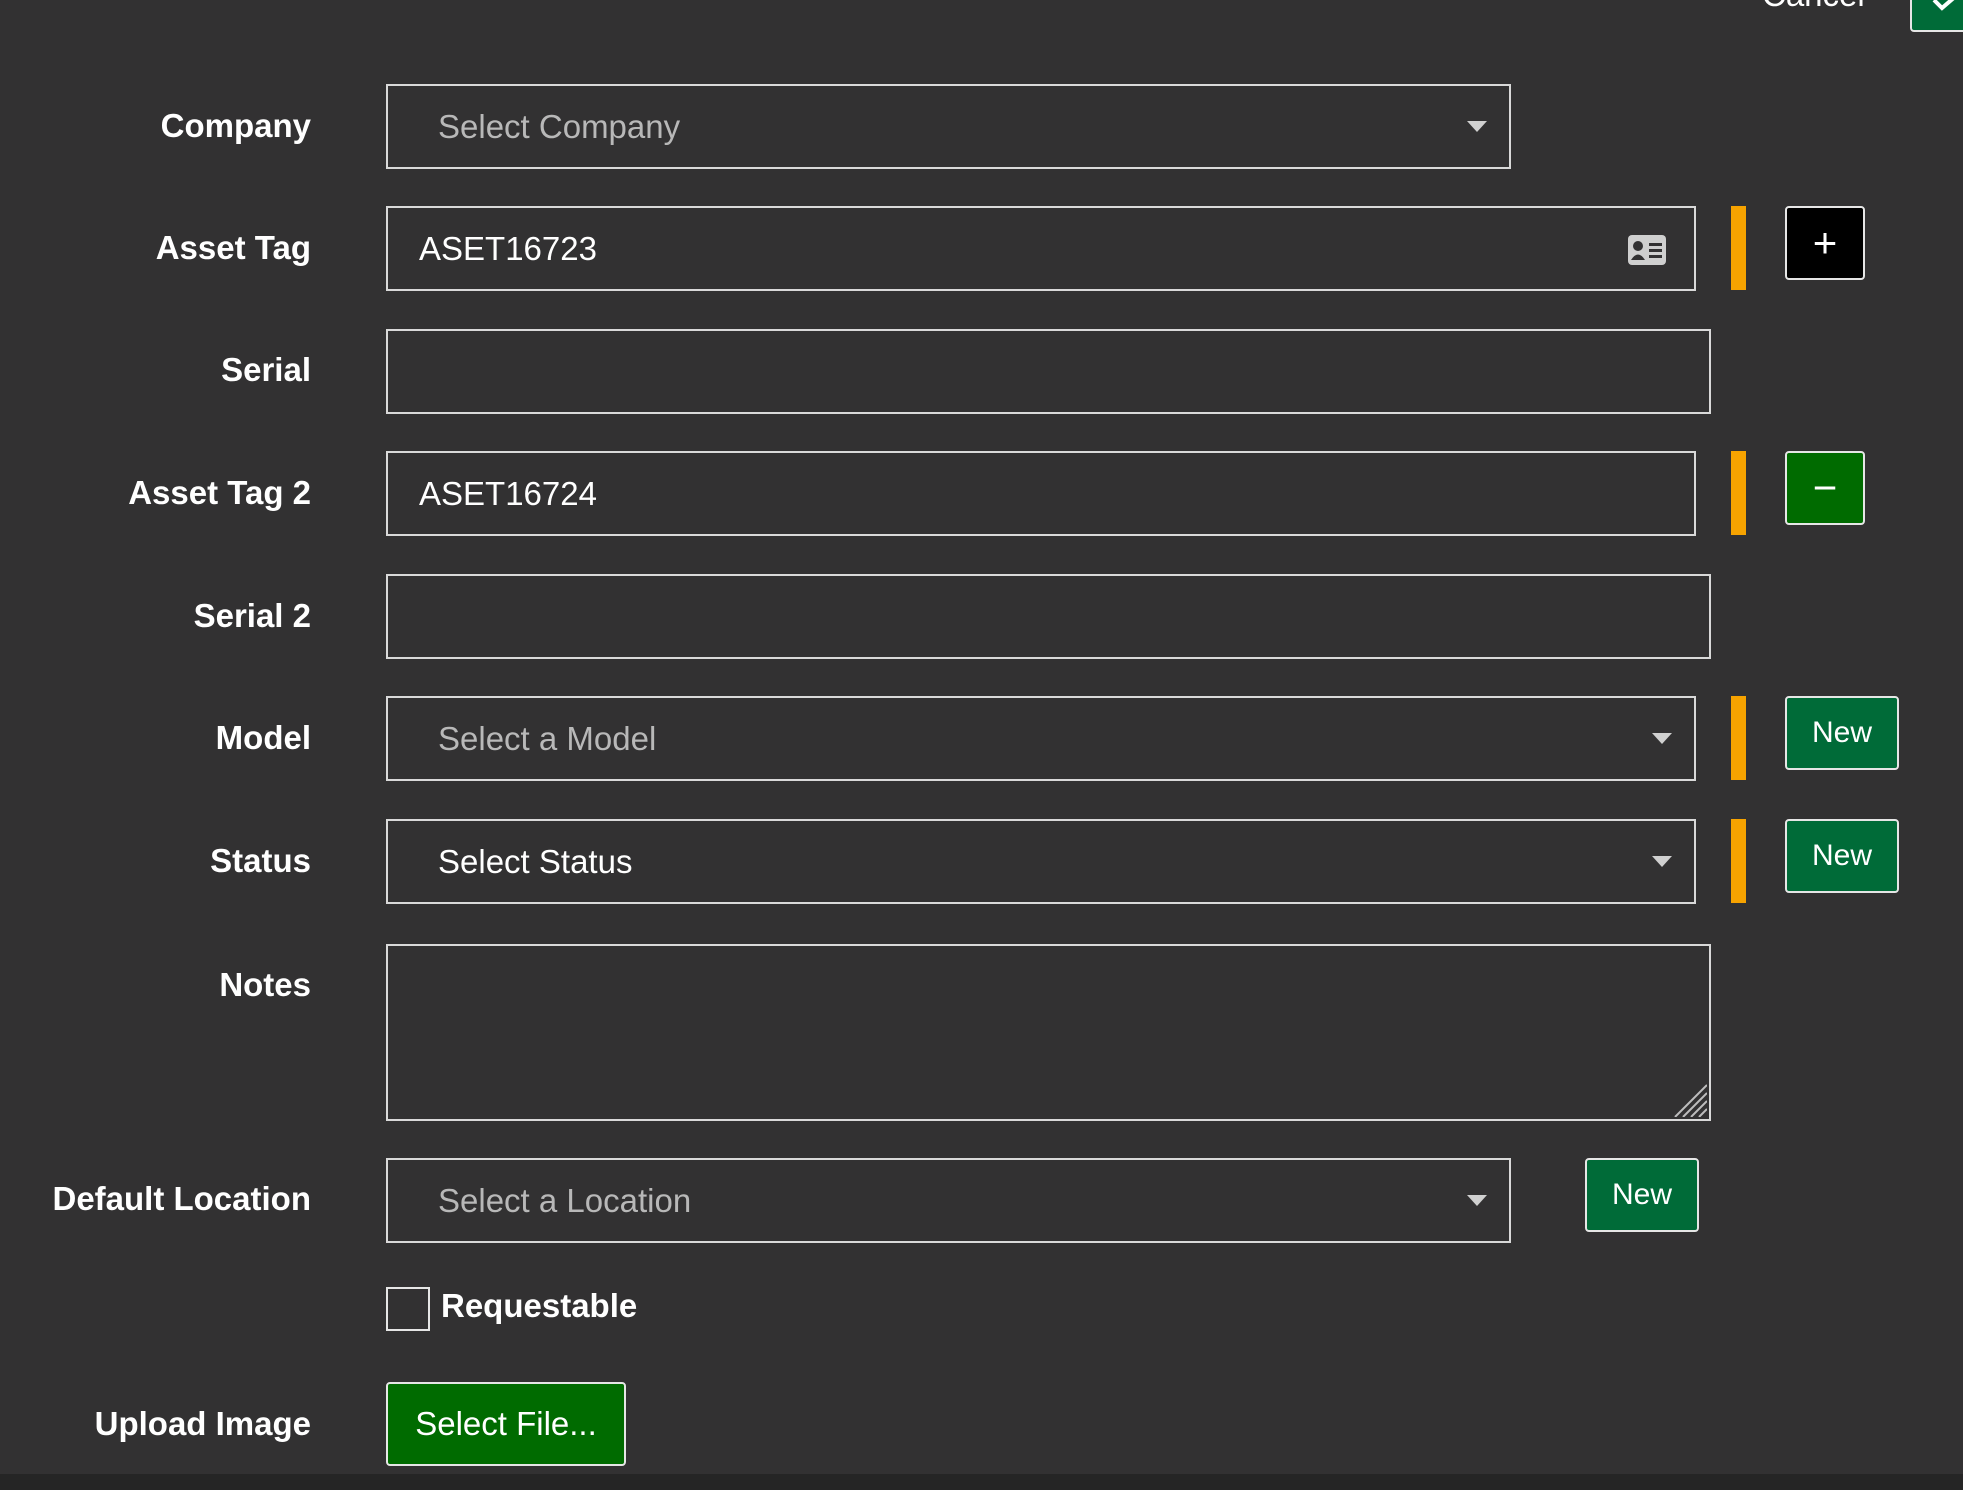  I want to click on checkmark-icon, so click(1943, 5).